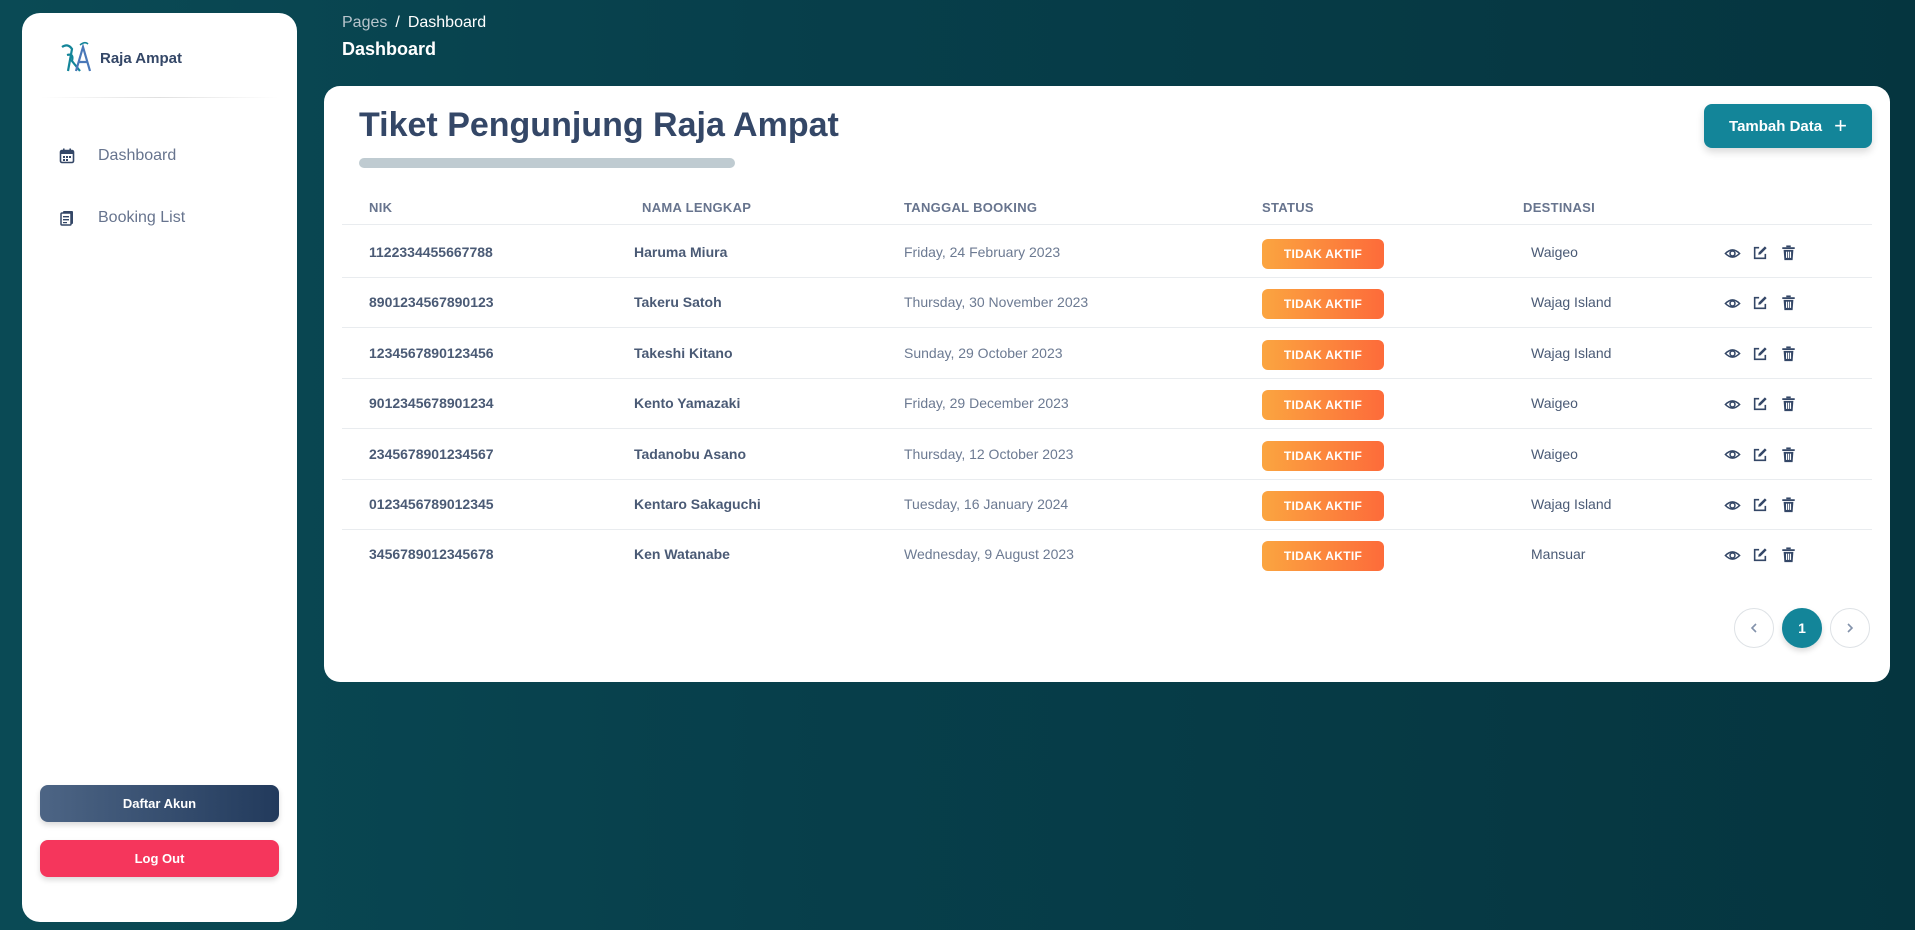  I want to click on brand-divider, so click(159, 97).